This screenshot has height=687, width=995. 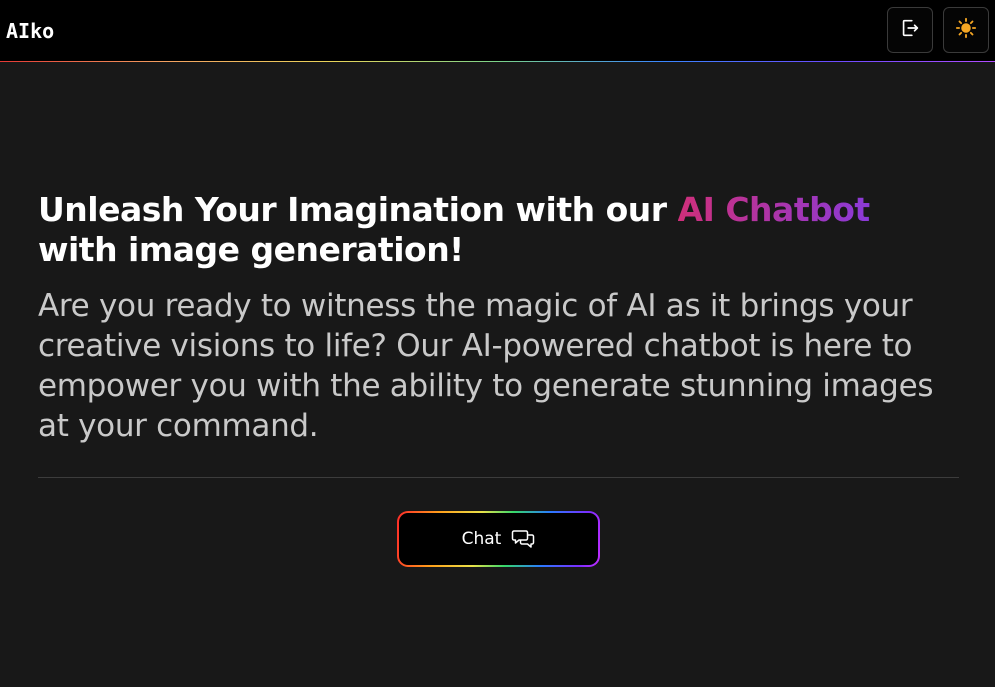 I want to click on chat-button-label: Chat, so click(x=481, y=539).